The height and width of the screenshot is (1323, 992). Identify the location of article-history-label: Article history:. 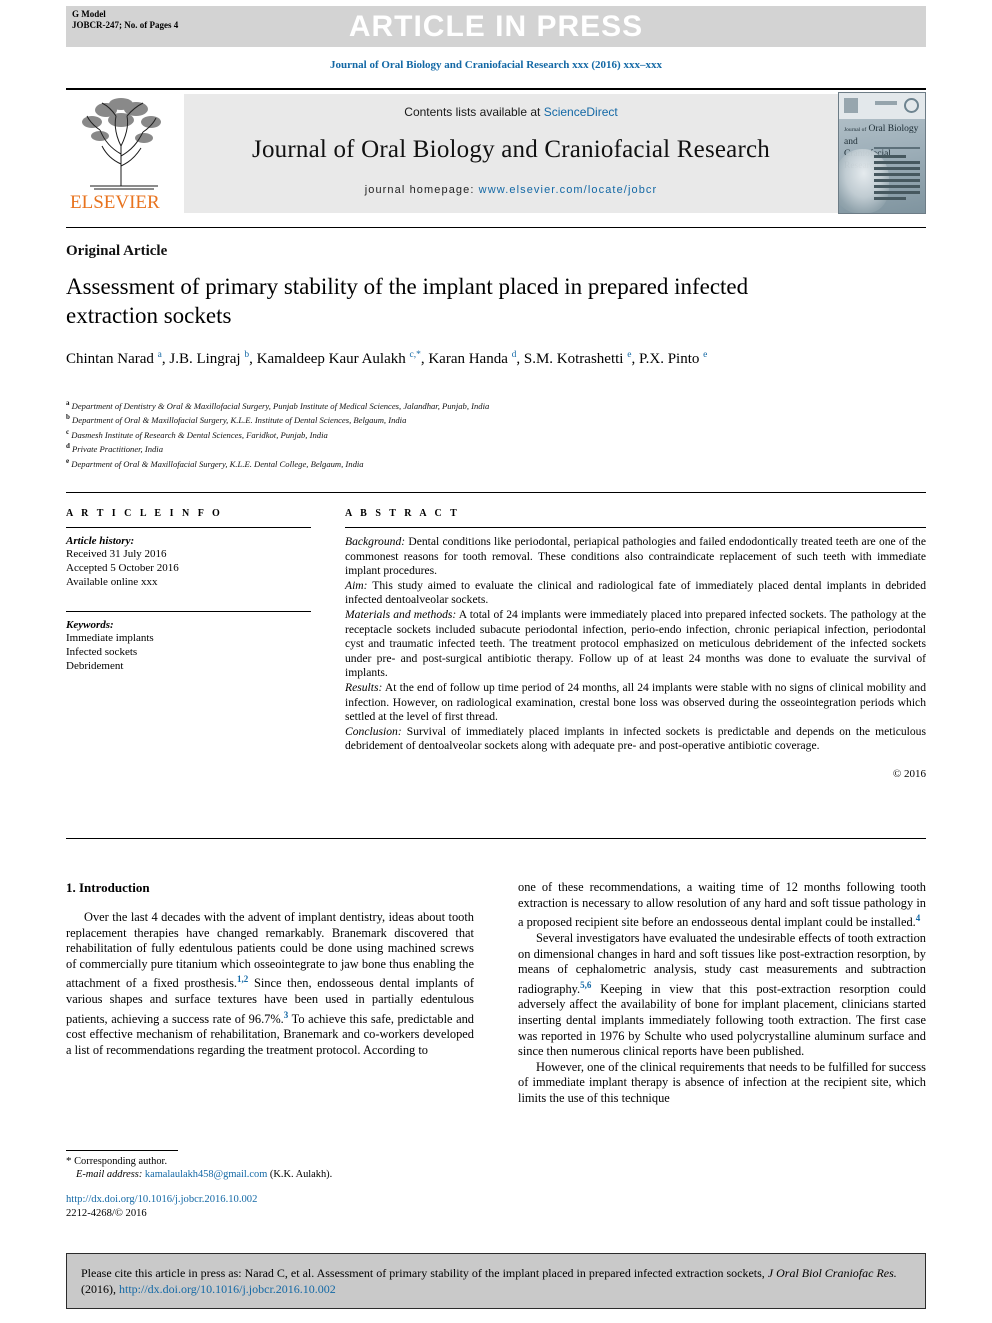
(100, 541).